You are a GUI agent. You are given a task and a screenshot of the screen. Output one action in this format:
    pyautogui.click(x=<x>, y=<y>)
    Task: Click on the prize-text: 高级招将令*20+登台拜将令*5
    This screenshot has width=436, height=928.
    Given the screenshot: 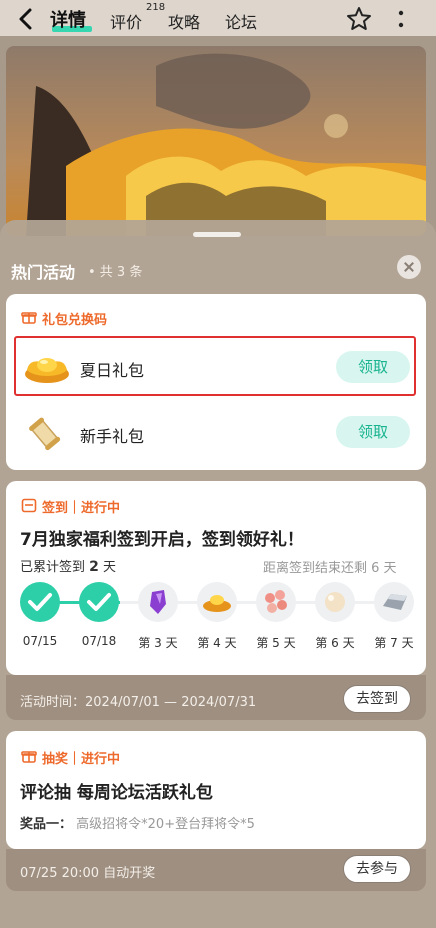 What is the action you would take?
    pyautogui.click(x=165, y=824)
    